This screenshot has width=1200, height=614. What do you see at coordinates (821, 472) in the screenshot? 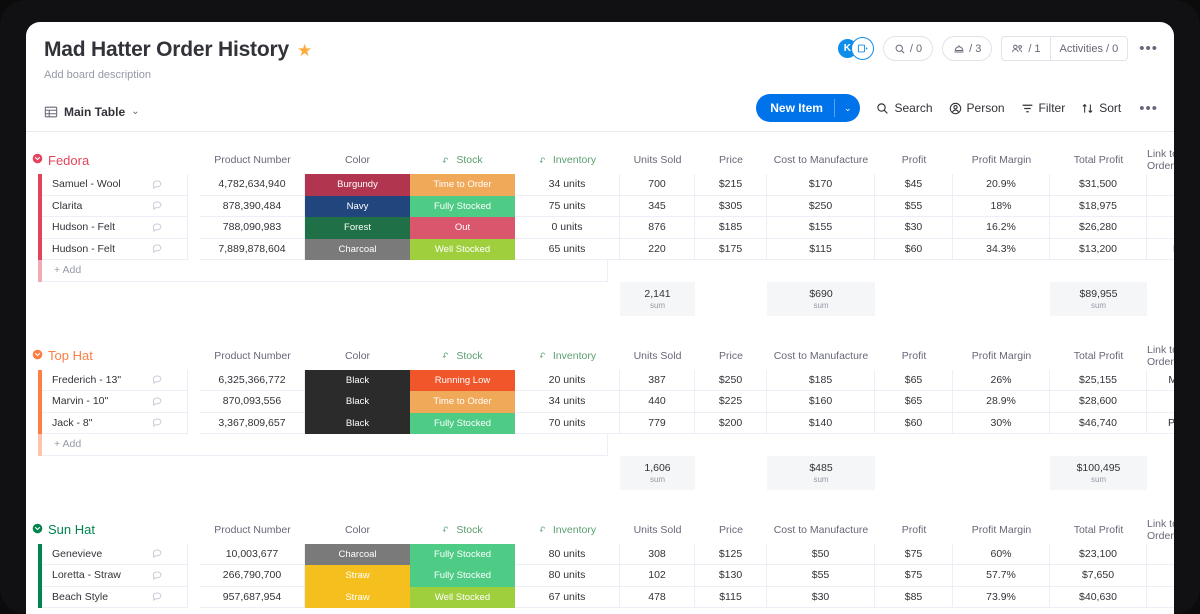
I see `summary-cost: $485 sum` at bounding box center [821, 472].